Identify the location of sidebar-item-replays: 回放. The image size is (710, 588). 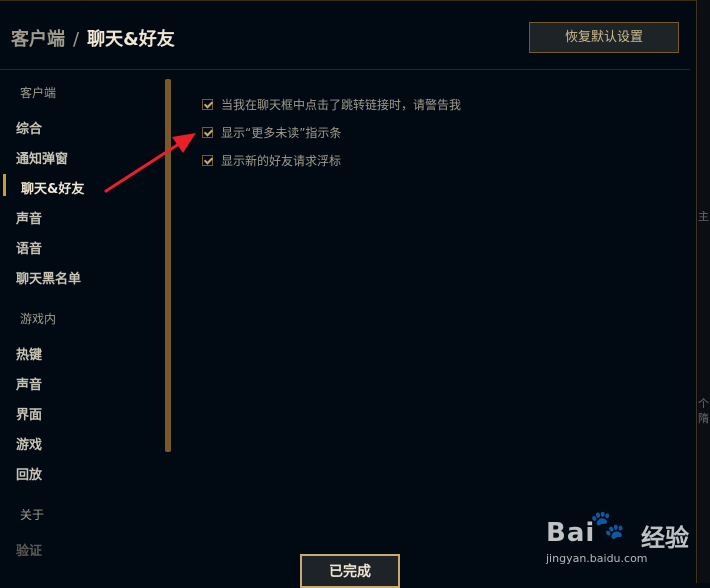
(29, 473).